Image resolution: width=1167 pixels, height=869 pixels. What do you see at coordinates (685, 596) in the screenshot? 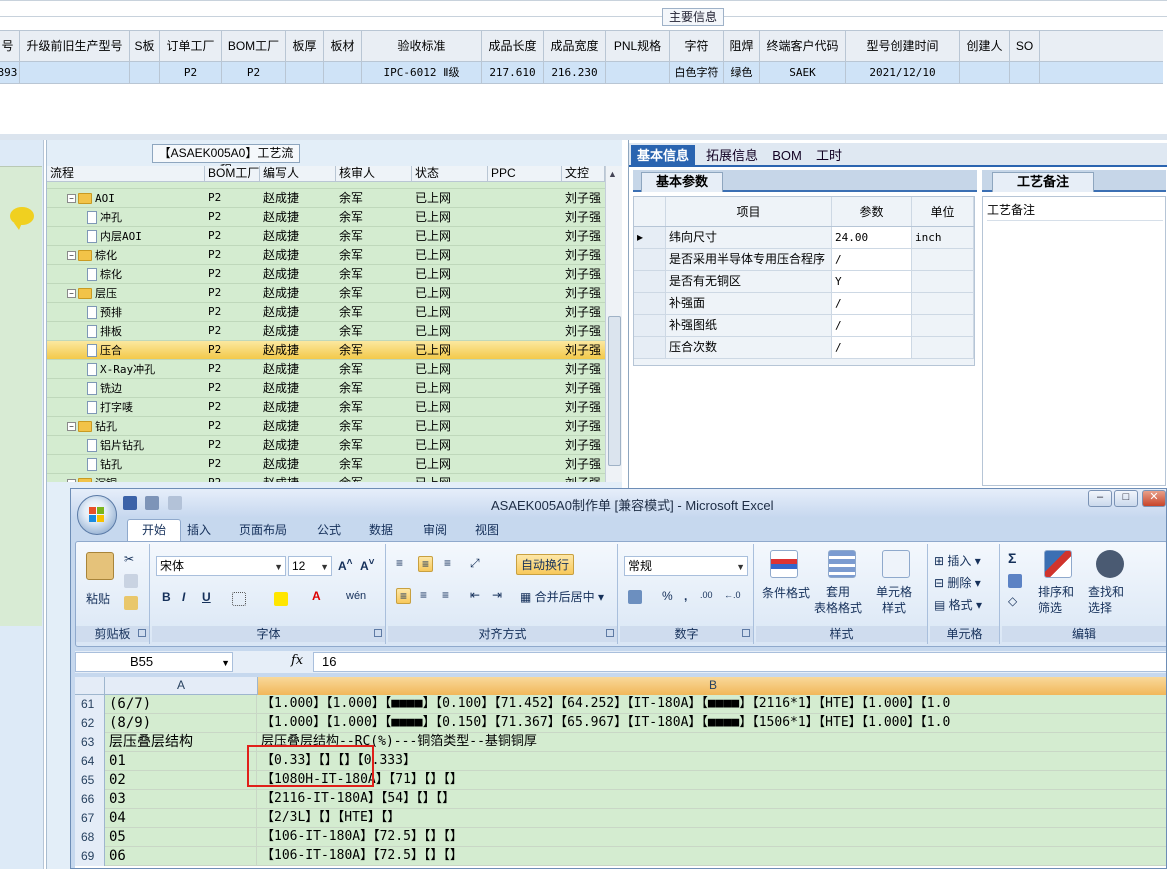
I see `comma-button: ,` at bounding box center [685, 596].